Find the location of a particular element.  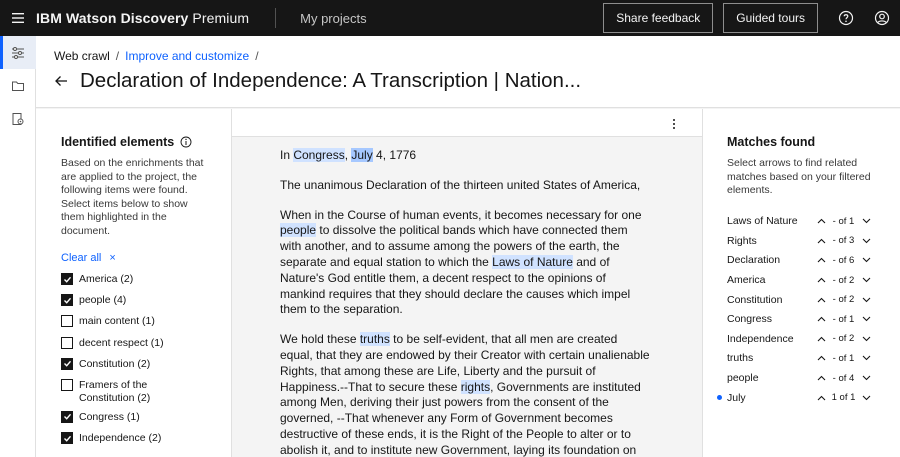

checkbox-unchecked-icon is located at coordinates (67, 342).